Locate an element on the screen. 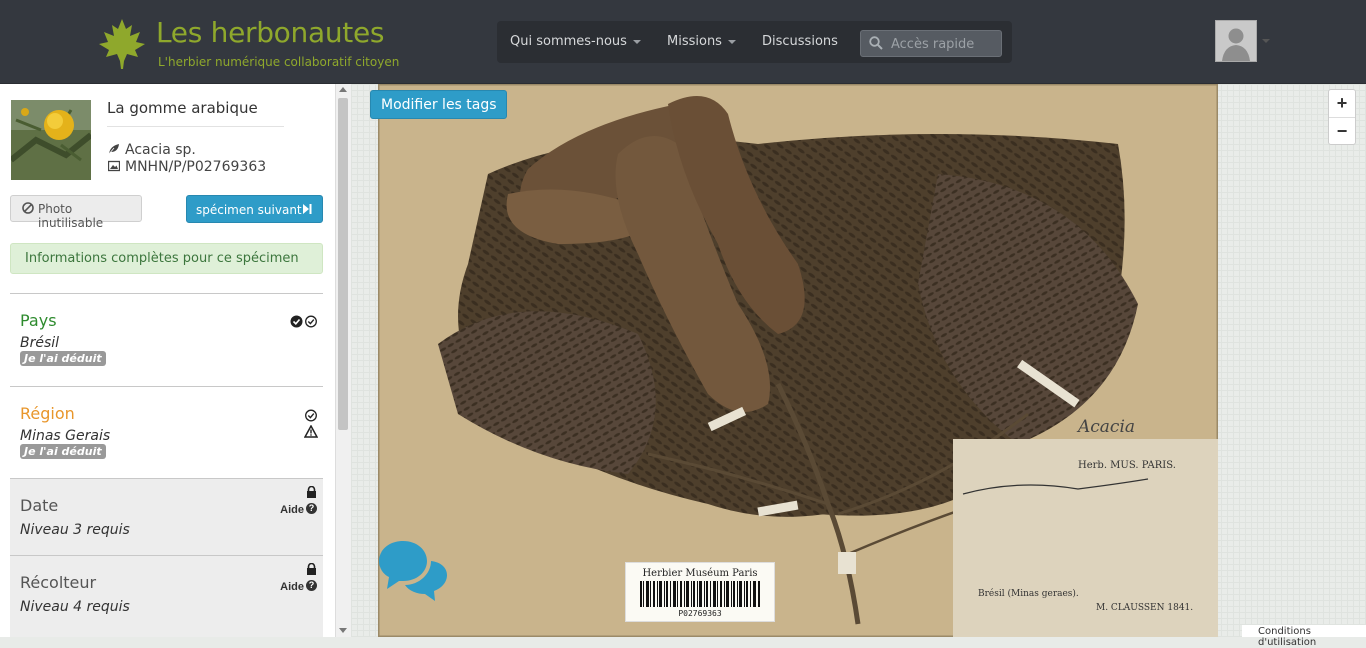 The image size is (1366, 648). site-title: Les herbonautes is located at coordinates (270, 32).